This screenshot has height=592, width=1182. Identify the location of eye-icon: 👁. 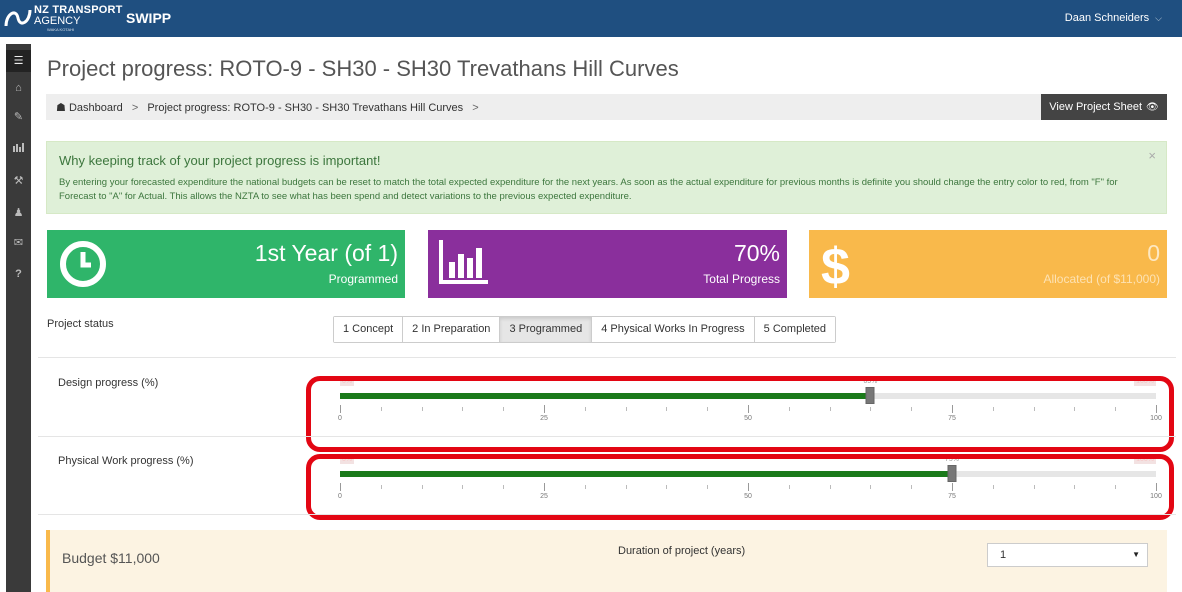
(1152, 107).